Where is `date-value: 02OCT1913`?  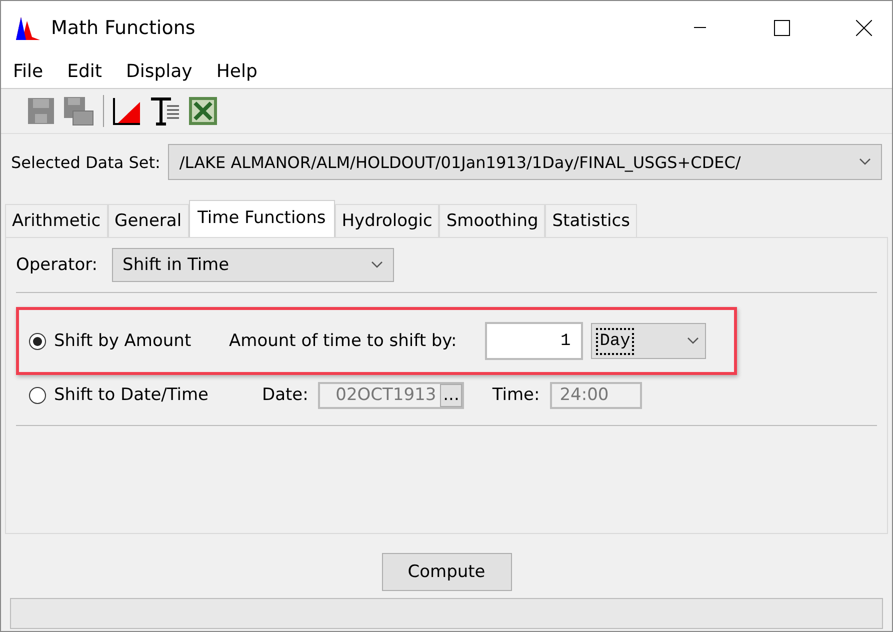 date-value: 02OCT1913 is located at coordinates (385, 395).